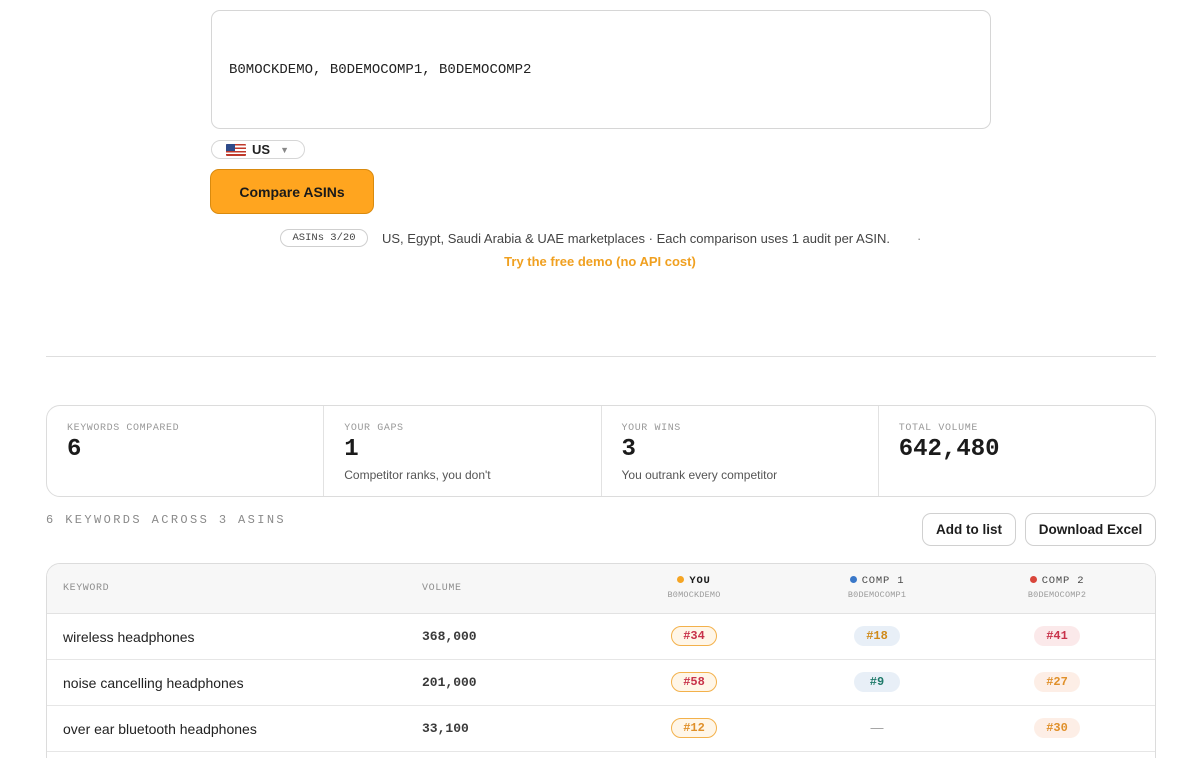 This screenshot has height=758, width=1200. What do you see at coordinates (681, 579) in the screenshot?
I see `you-dot-icon` at bounding box center [681, 579].